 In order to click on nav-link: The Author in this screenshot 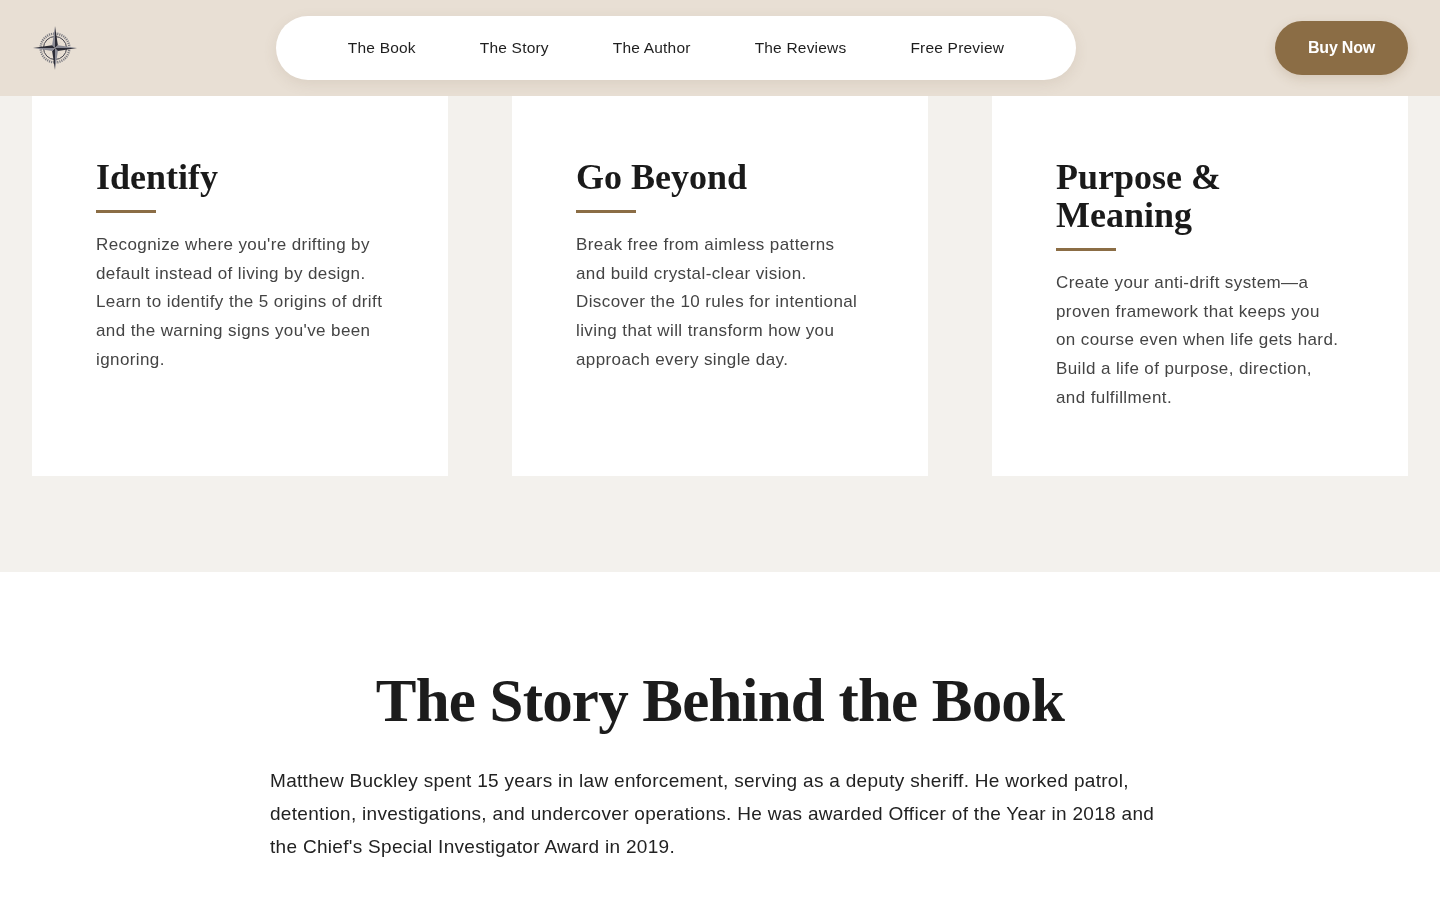, I will do `click(651, 48)`.